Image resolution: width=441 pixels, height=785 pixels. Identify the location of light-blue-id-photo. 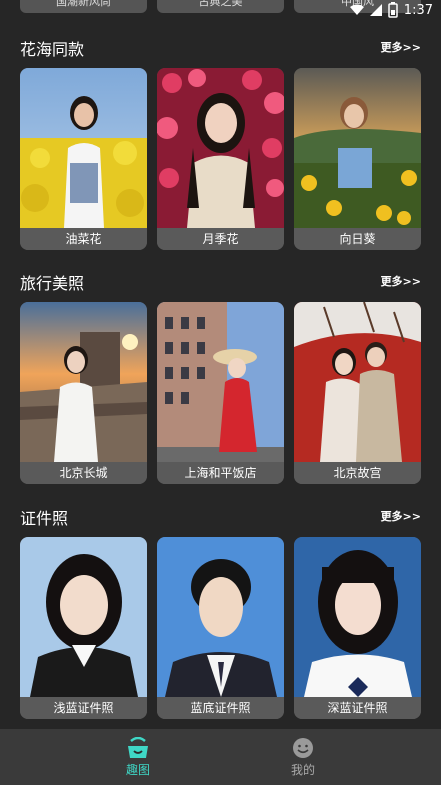
(83, 617).